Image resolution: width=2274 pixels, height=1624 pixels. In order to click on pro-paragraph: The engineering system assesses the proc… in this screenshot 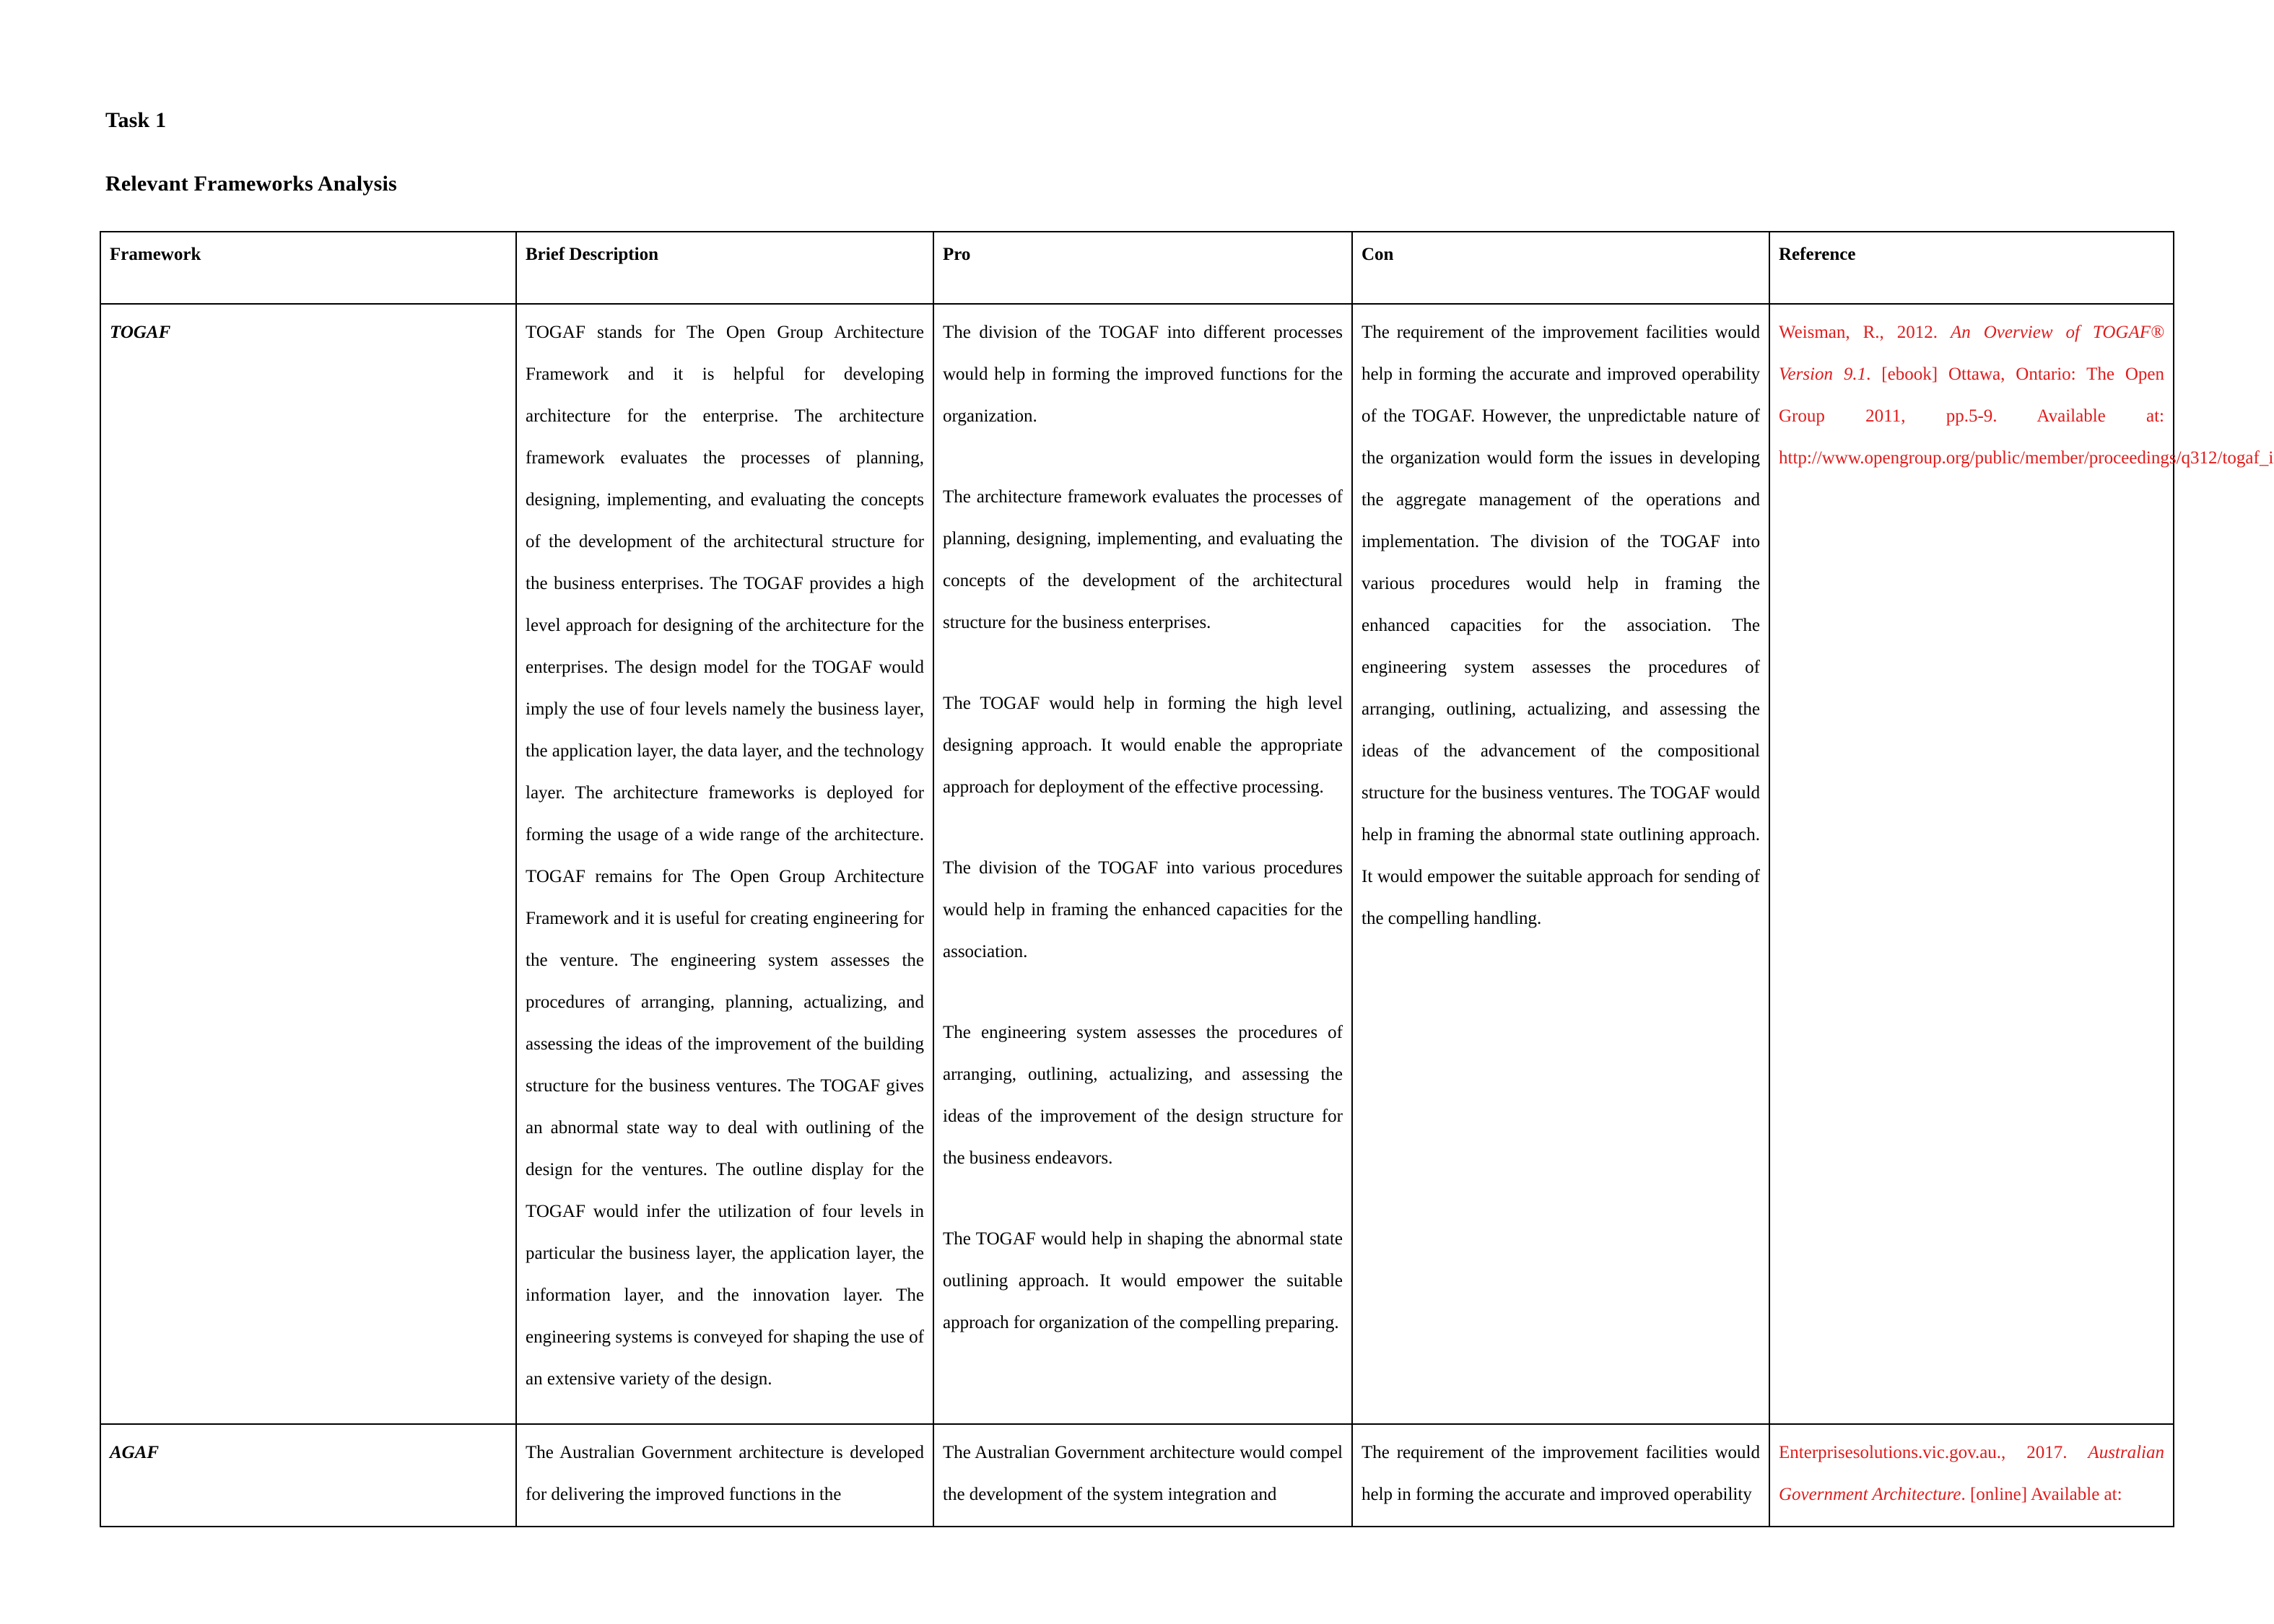, I will do `click(1143, 1095)`.